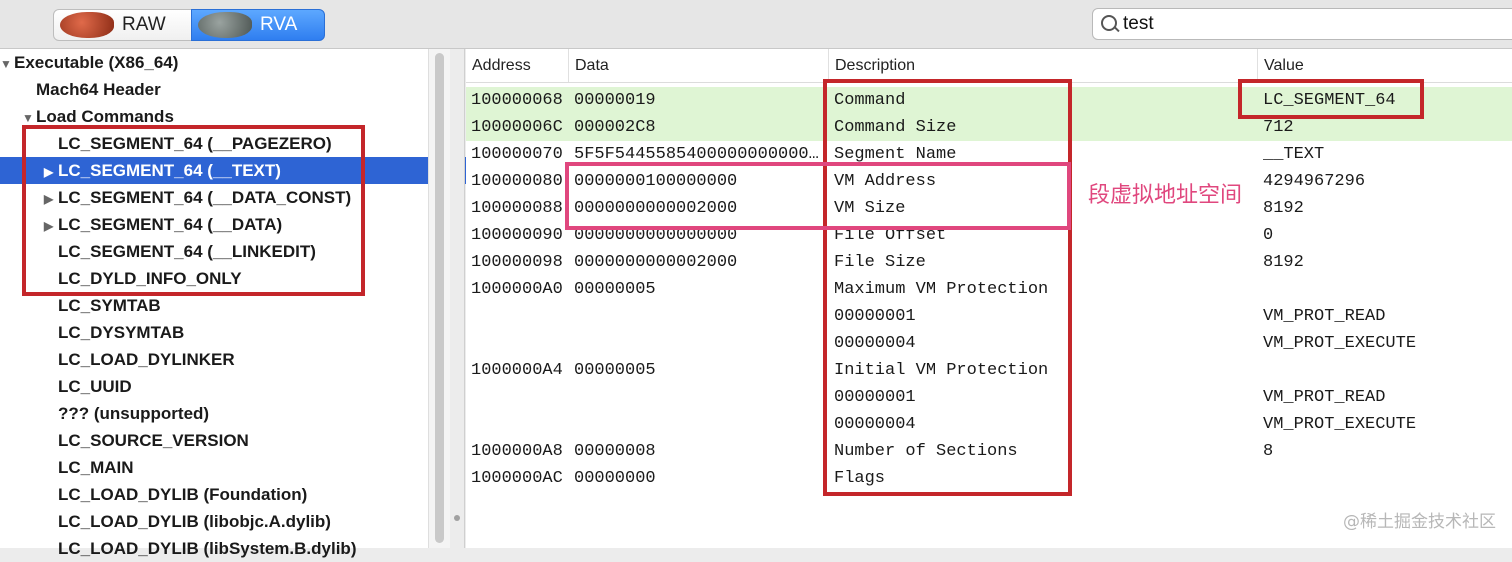 The width and height of the screenshot is (1512, 562). I want to click on tree-item-label: ??? (unsupported), so click(134, 413).